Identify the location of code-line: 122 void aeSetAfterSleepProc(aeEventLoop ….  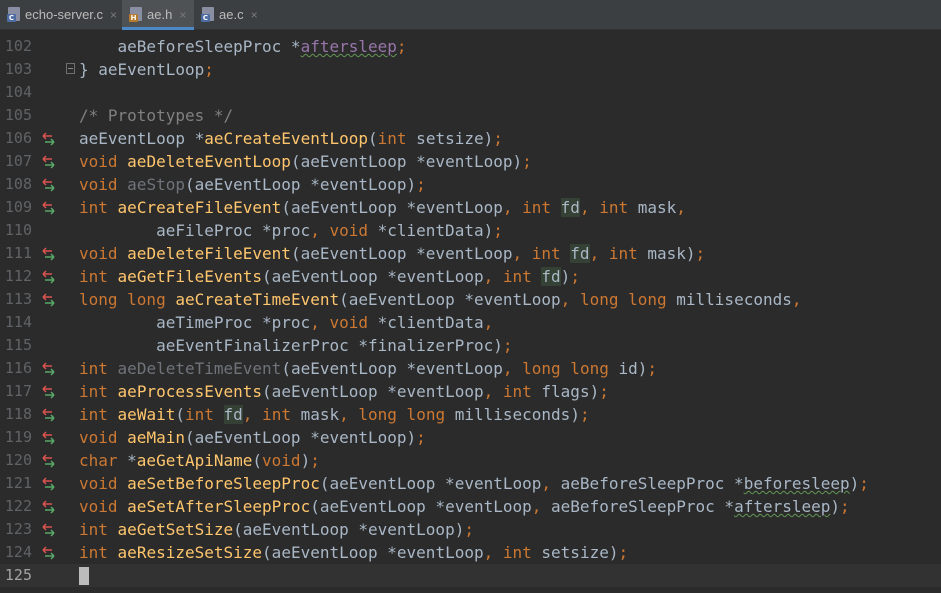
(470, 506).